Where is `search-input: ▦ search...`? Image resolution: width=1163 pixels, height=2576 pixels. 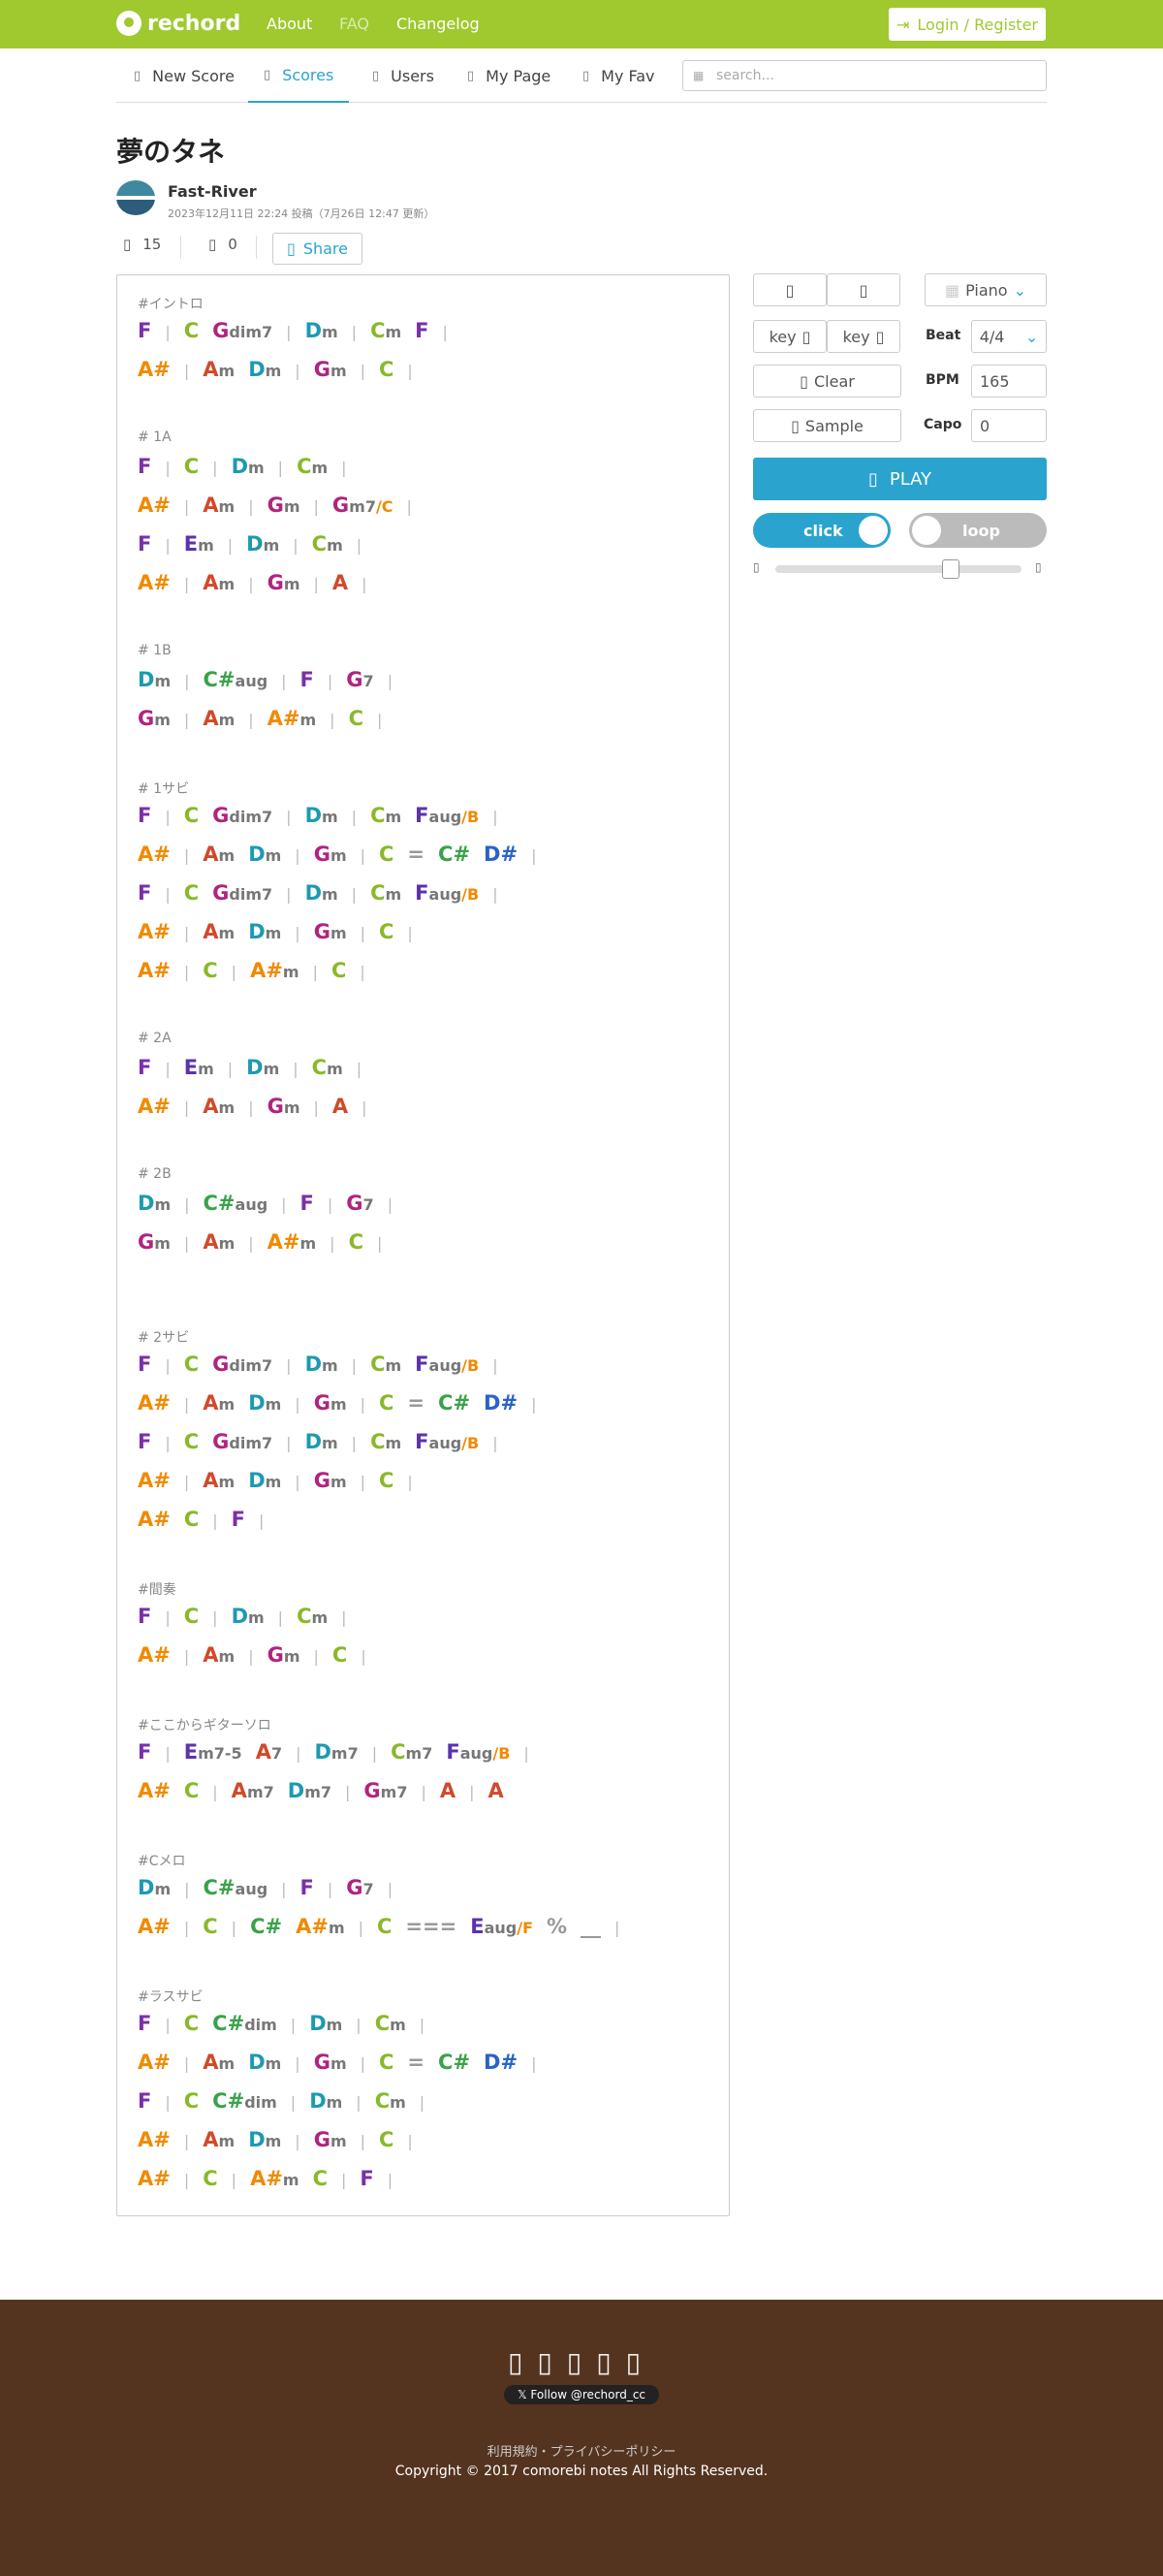
search-input: ▦ search... is located at coordinates (864, 75).